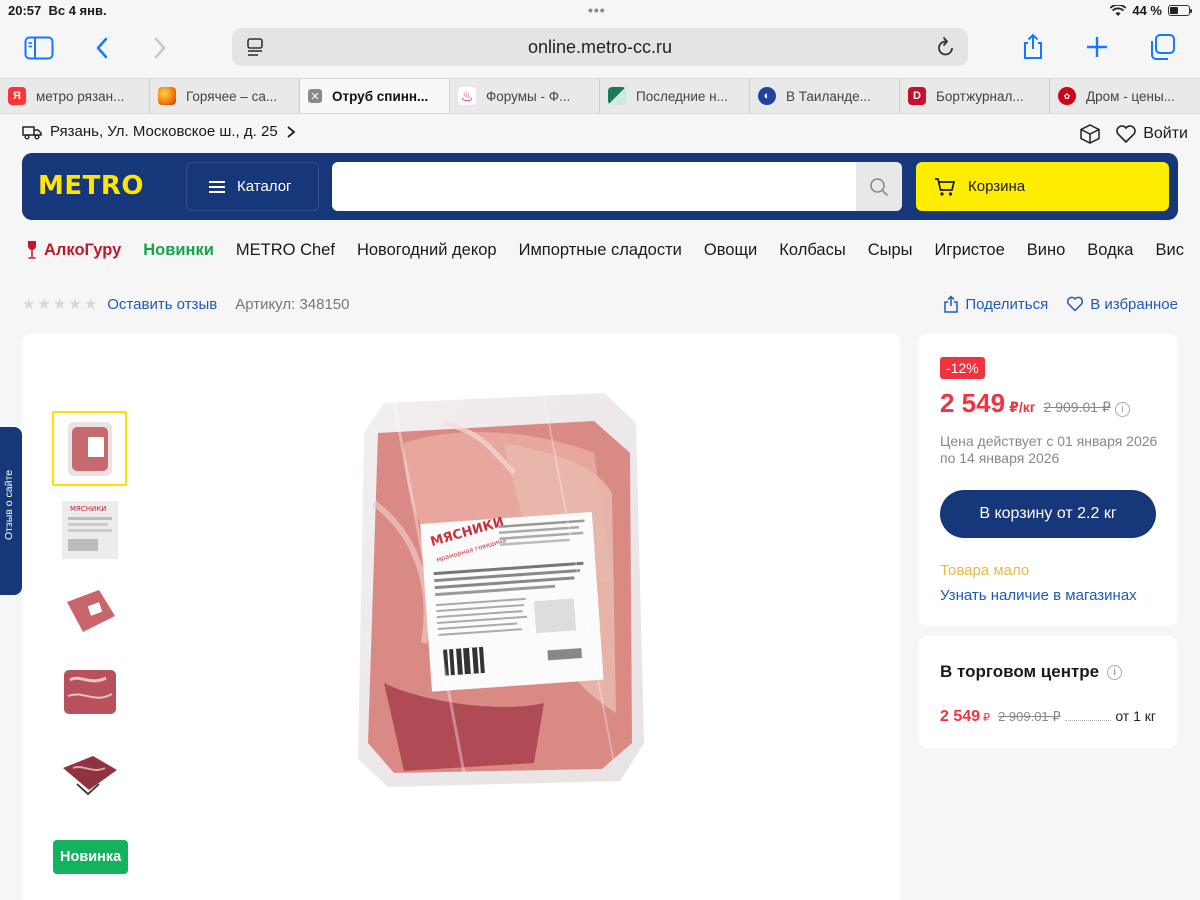  Describe the element at coordinates (88, 509) in the screenshot. I see `svg-text: МЯСНИКИ` at that location.